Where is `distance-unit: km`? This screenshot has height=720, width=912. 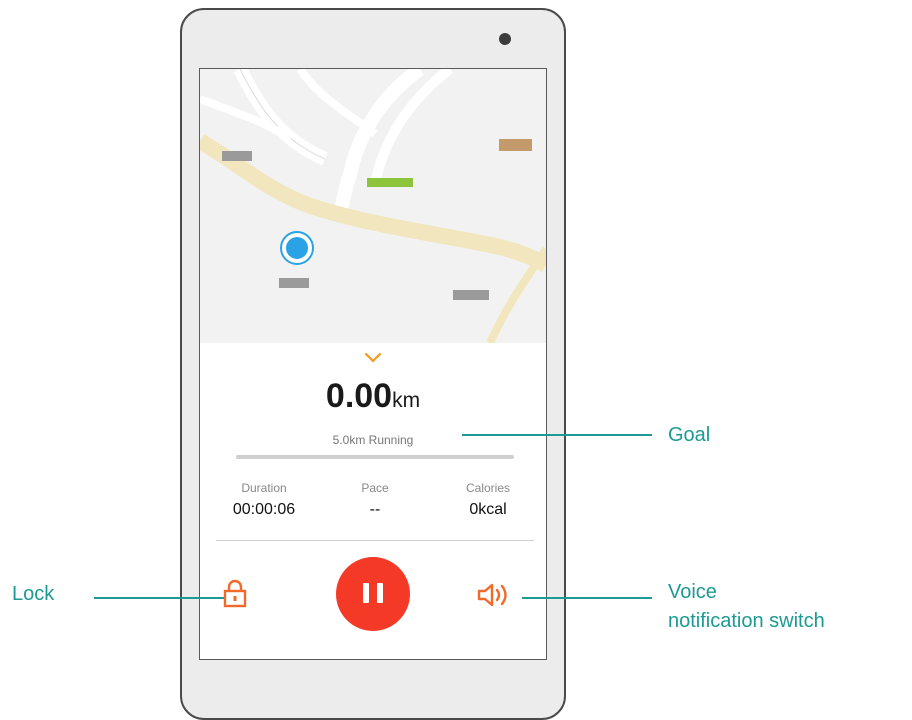
distance-unit: km is located at coordinates (406, 400).